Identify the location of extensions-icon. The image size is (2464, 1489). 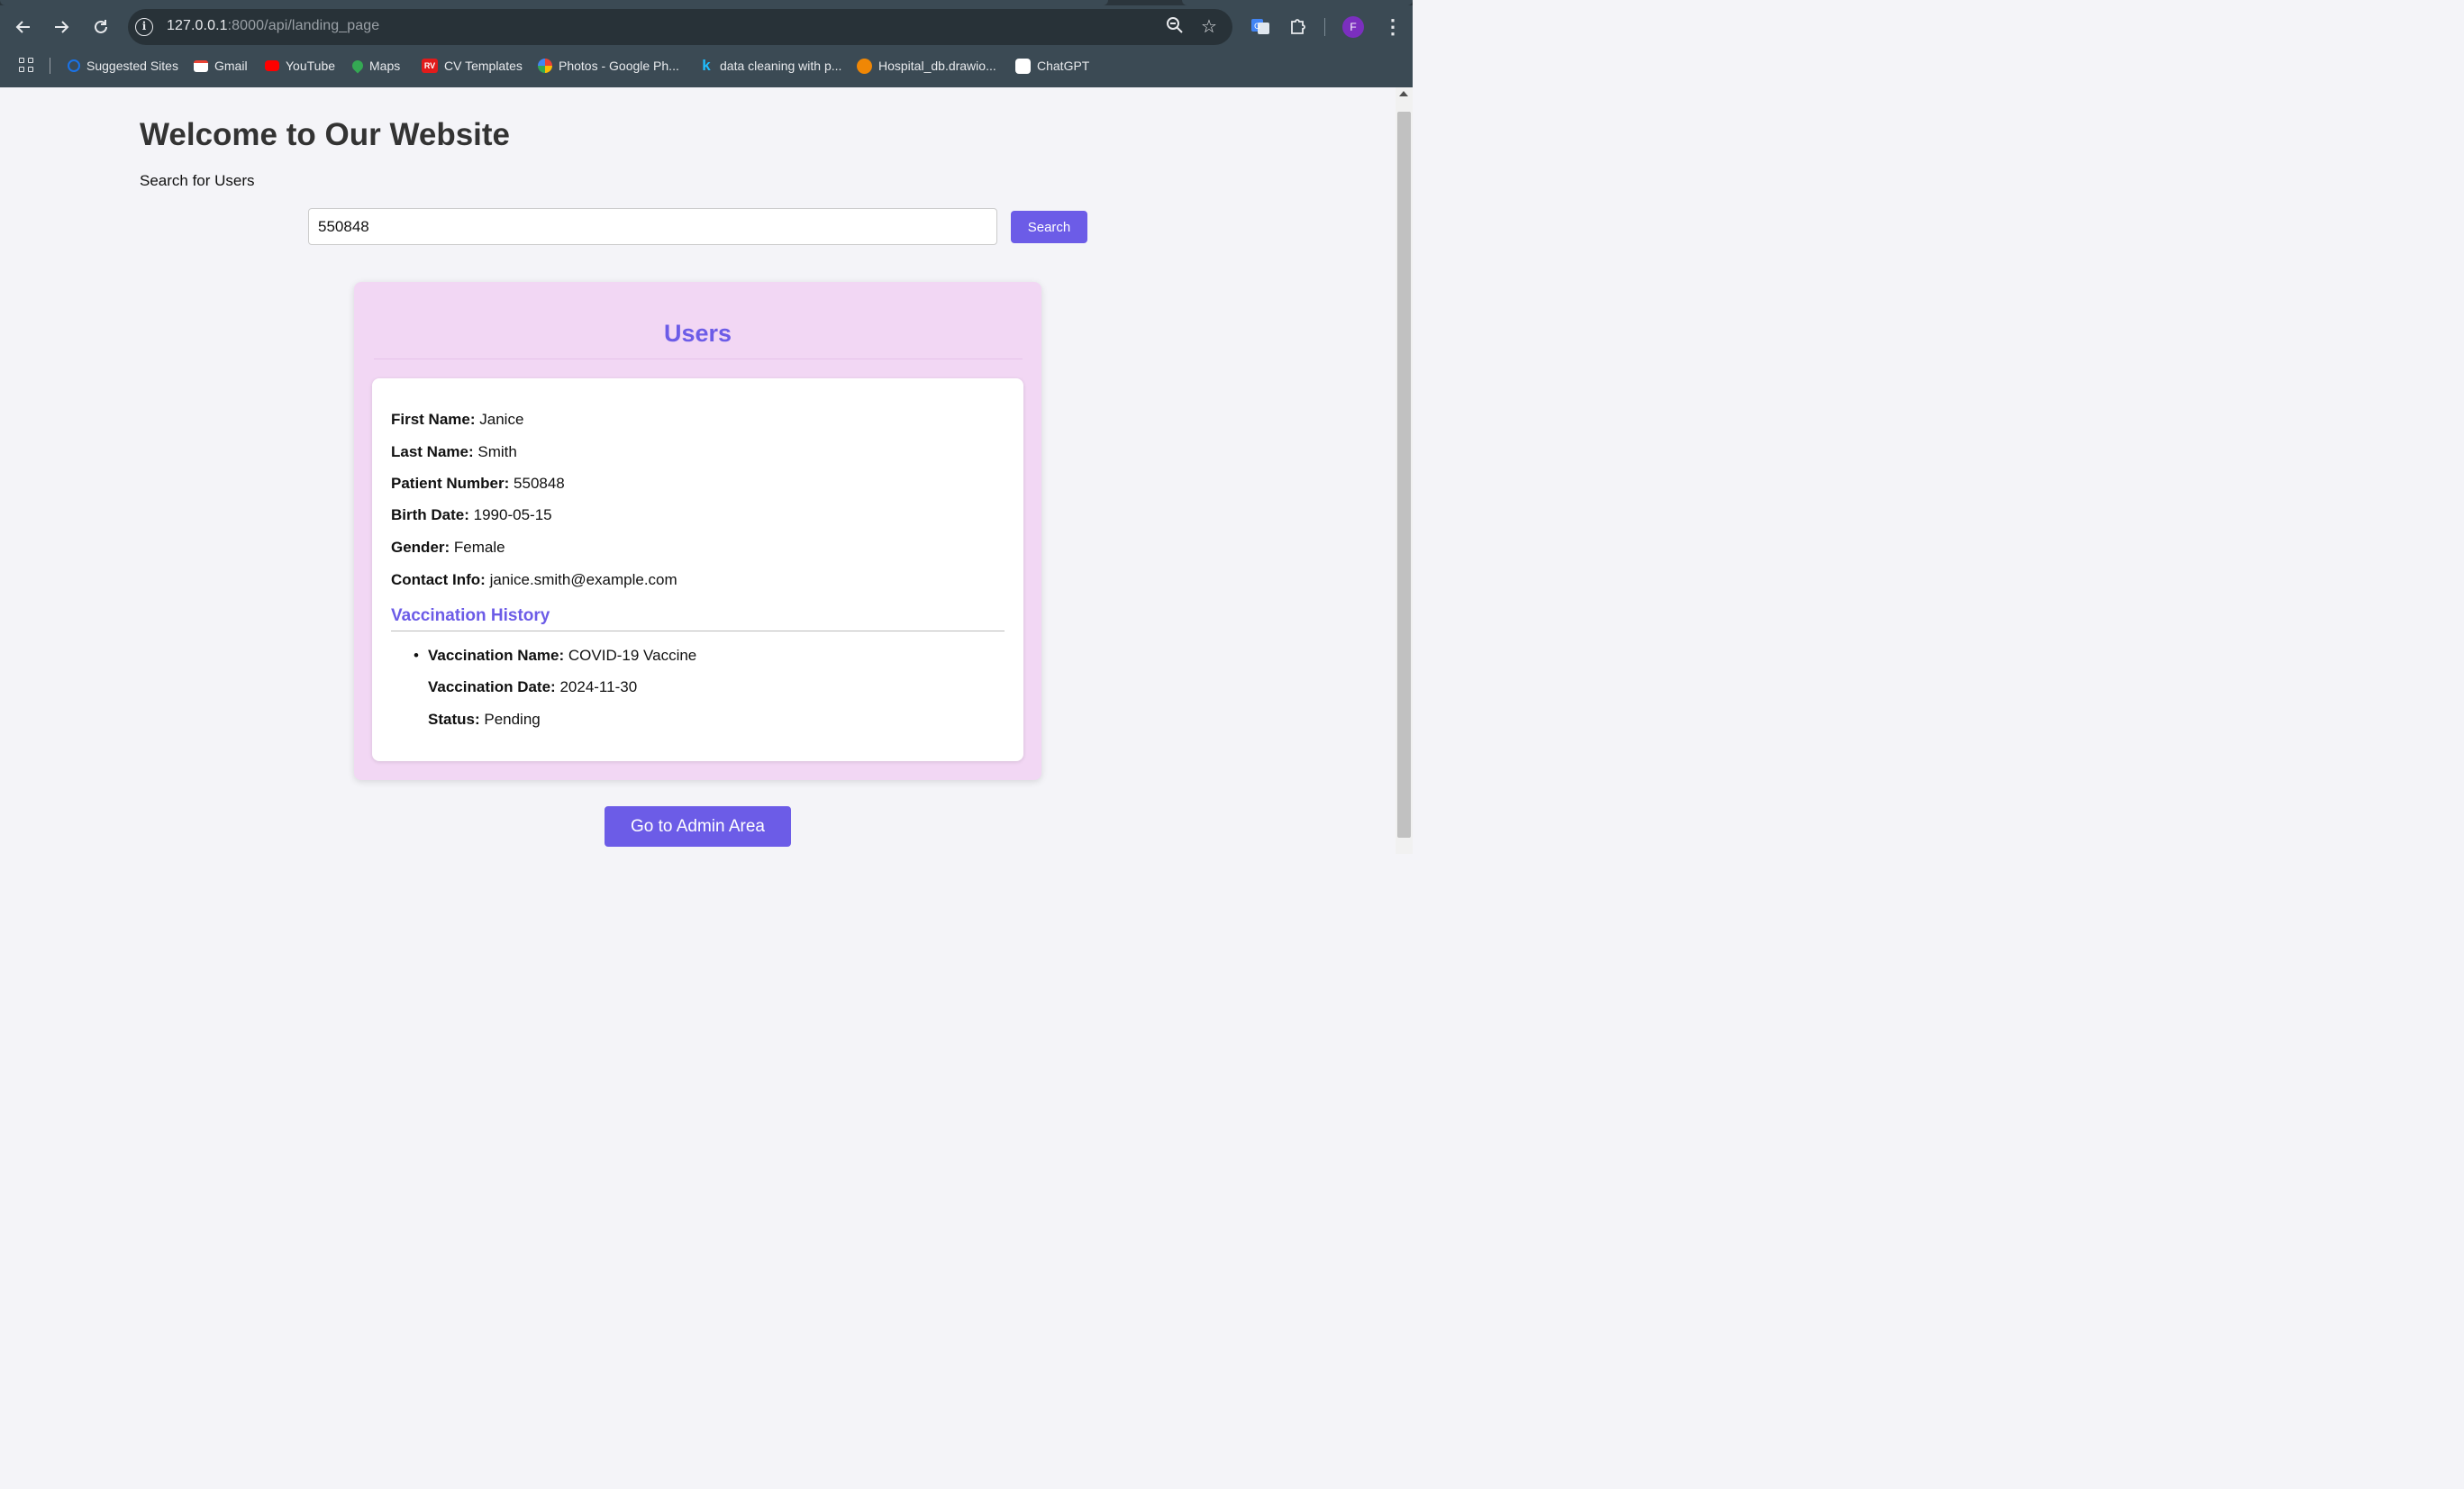
(1299, 27).